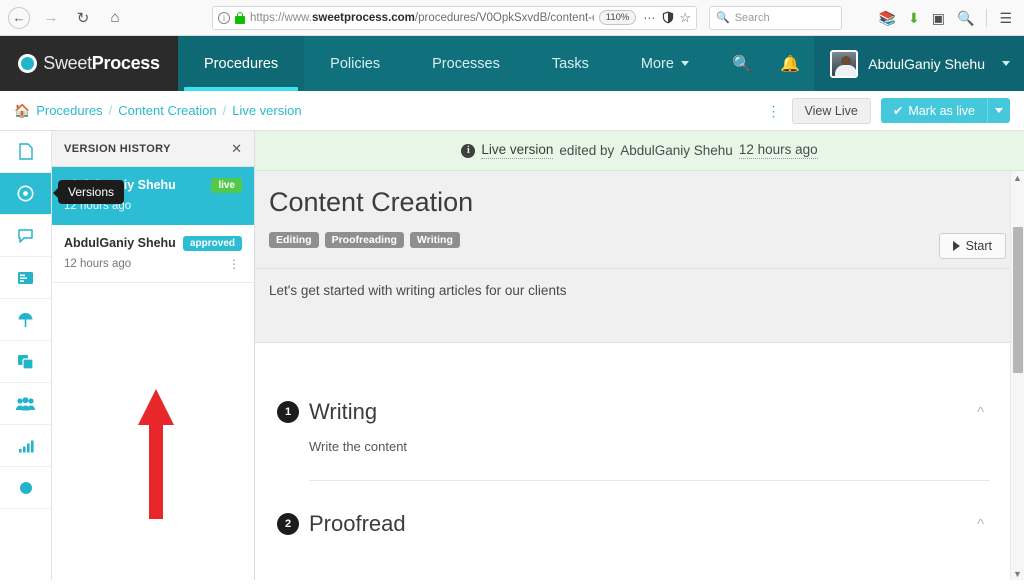 The width and height of the screenshot is (1024, 585). Describe the element at coordinates (965, 18) in the screenshot. I see `page-search-icon: 🔍` at that location.